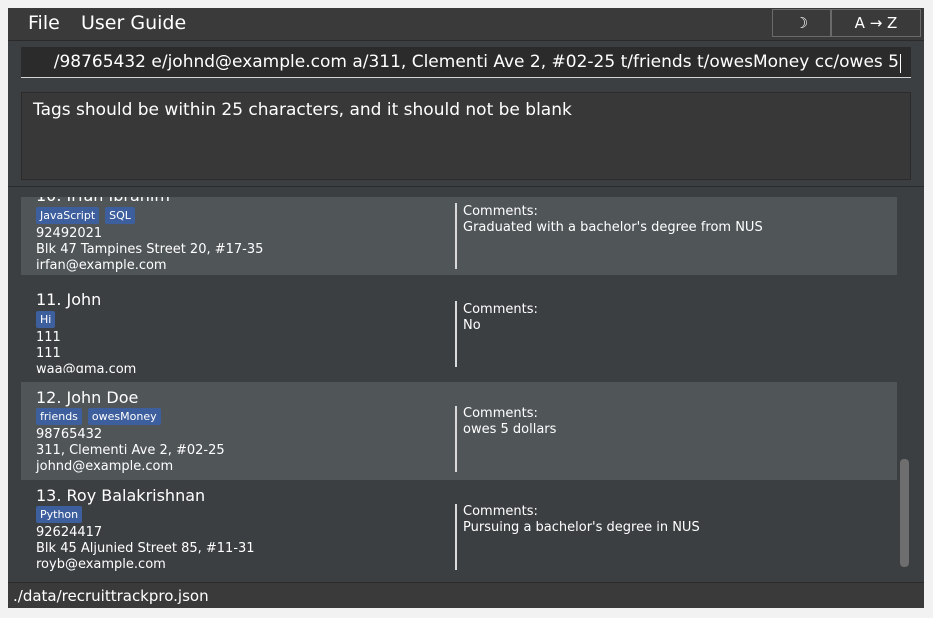 The image size is (933, 618). What do you see at coordinates (510, 429) in the screenshot?
I see `comment-text: owes 5 dollars` at bounding box center [510, 429].